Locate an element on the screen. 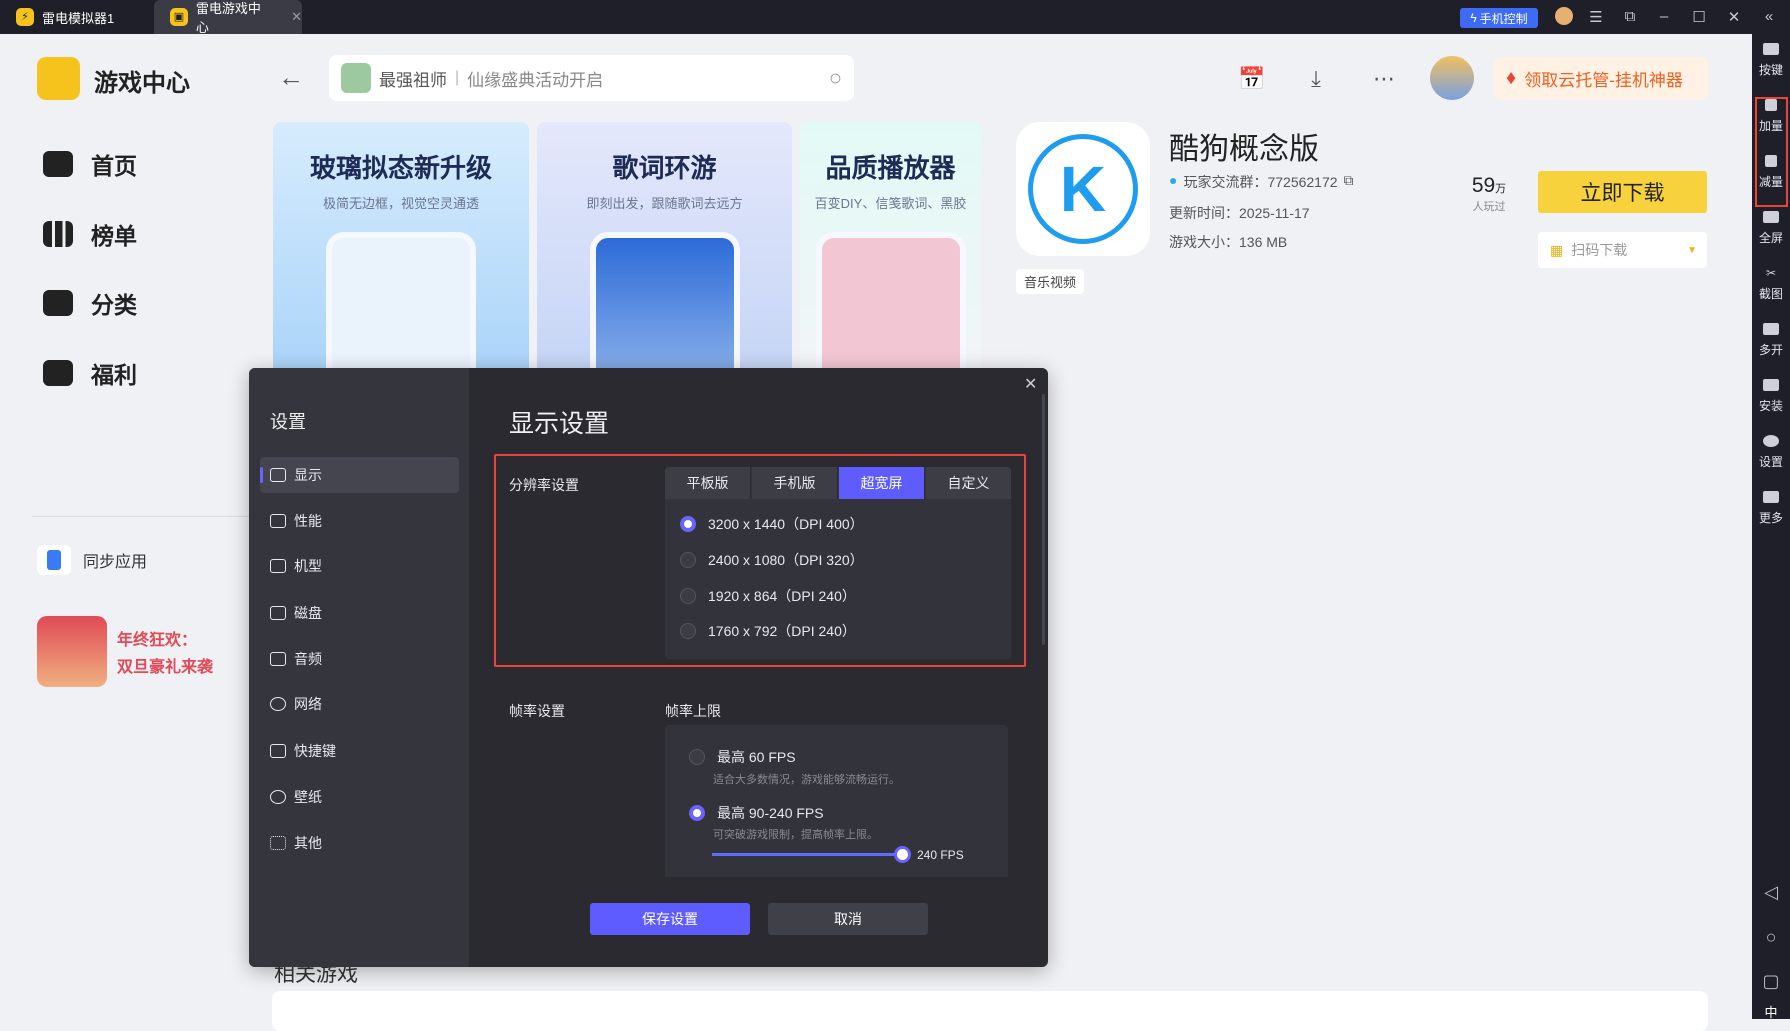  nav-rankings: 榜单 is located at coordinates (90, 234).